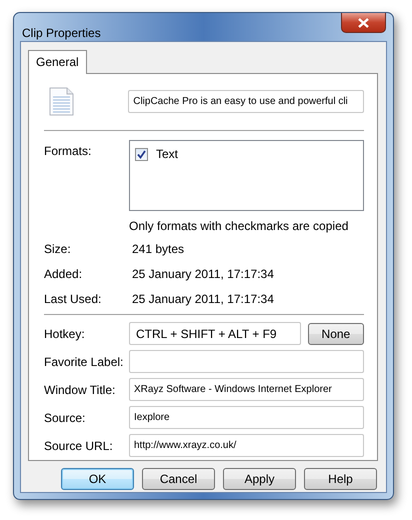 Image resolution: width=412 pixels, height=520 pixels. Describe the element at coordinates (246, 417) in the screenshot. I see `input-field: Iexplore` at that location.